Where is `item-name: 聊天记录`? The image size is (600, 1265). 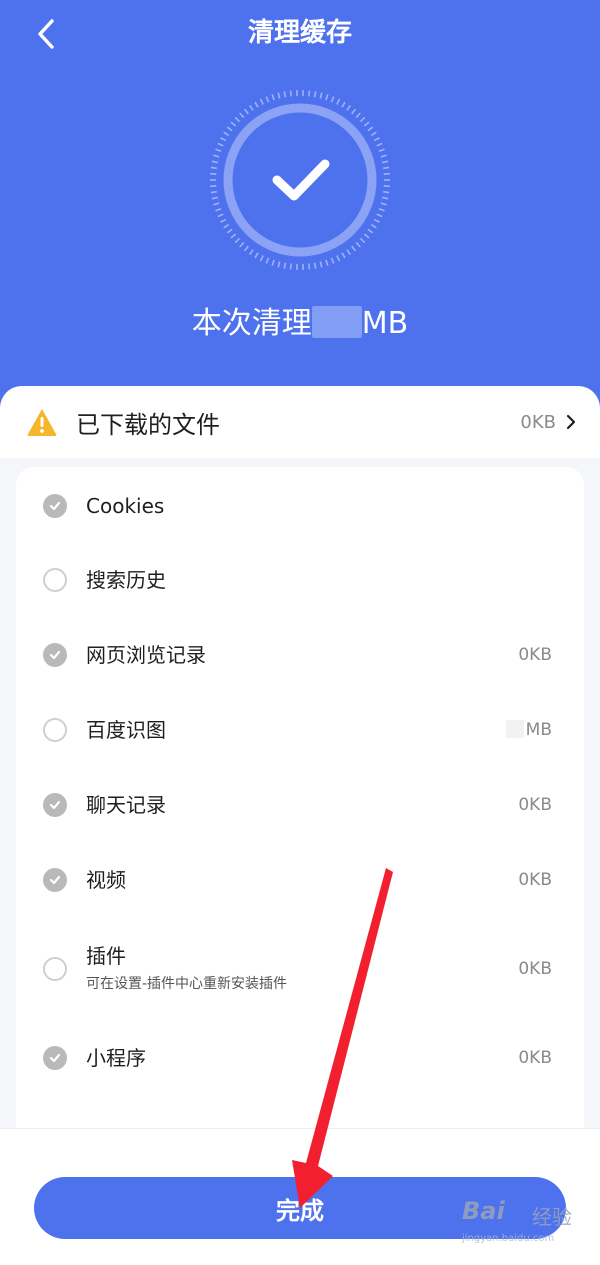 item-name: 聊天记录 is located at coordinates (126, 805).